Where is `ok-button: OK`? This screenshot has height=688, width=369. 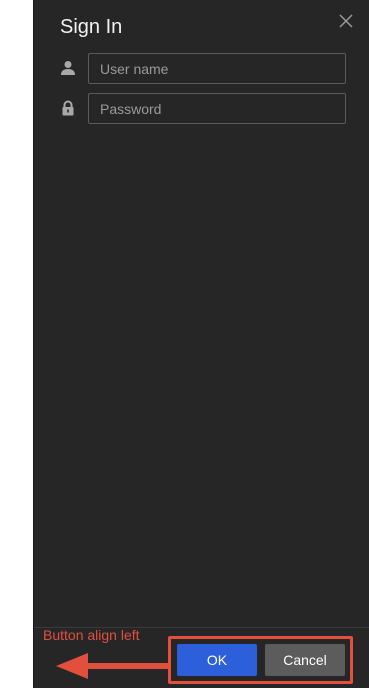
ok-button: OK is located at coordinates (217, 660).